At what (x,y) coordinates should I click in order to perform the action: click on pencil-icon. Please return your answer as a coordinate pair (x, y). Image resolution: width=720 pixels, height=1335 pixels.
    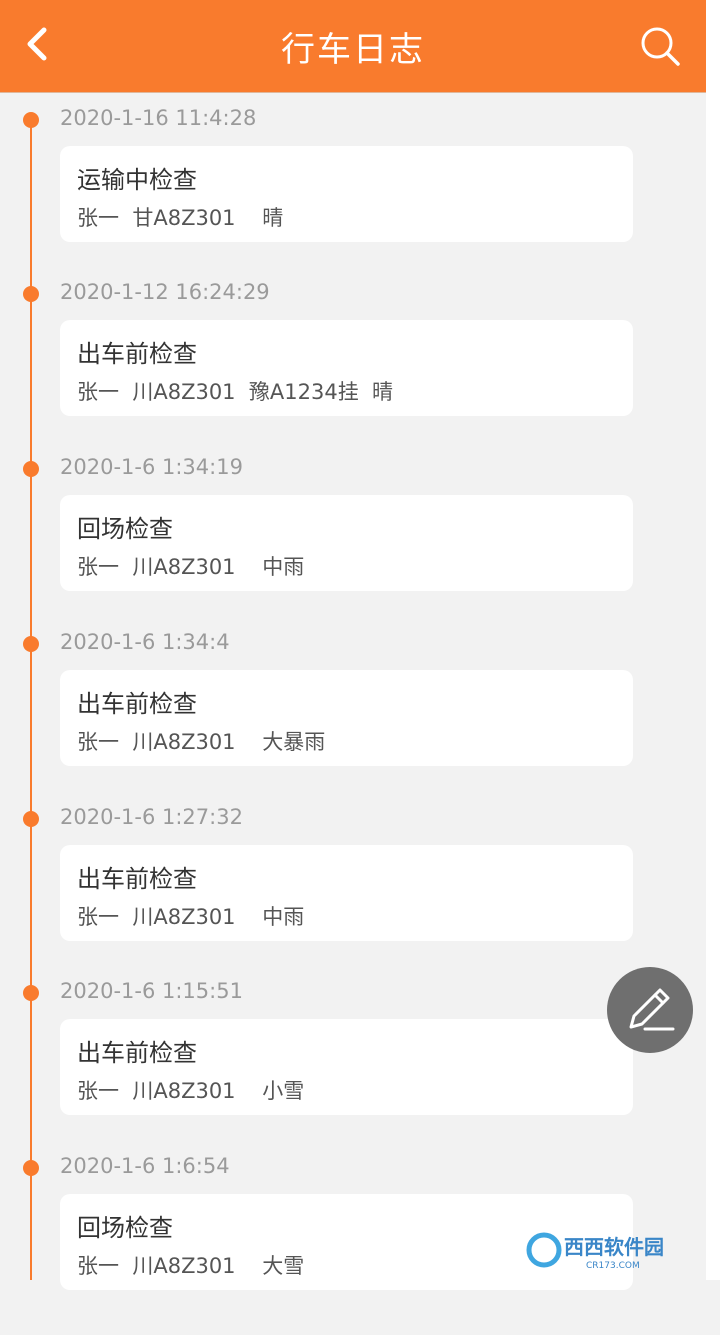
    Looking at the image, I should click on (652, 1009).